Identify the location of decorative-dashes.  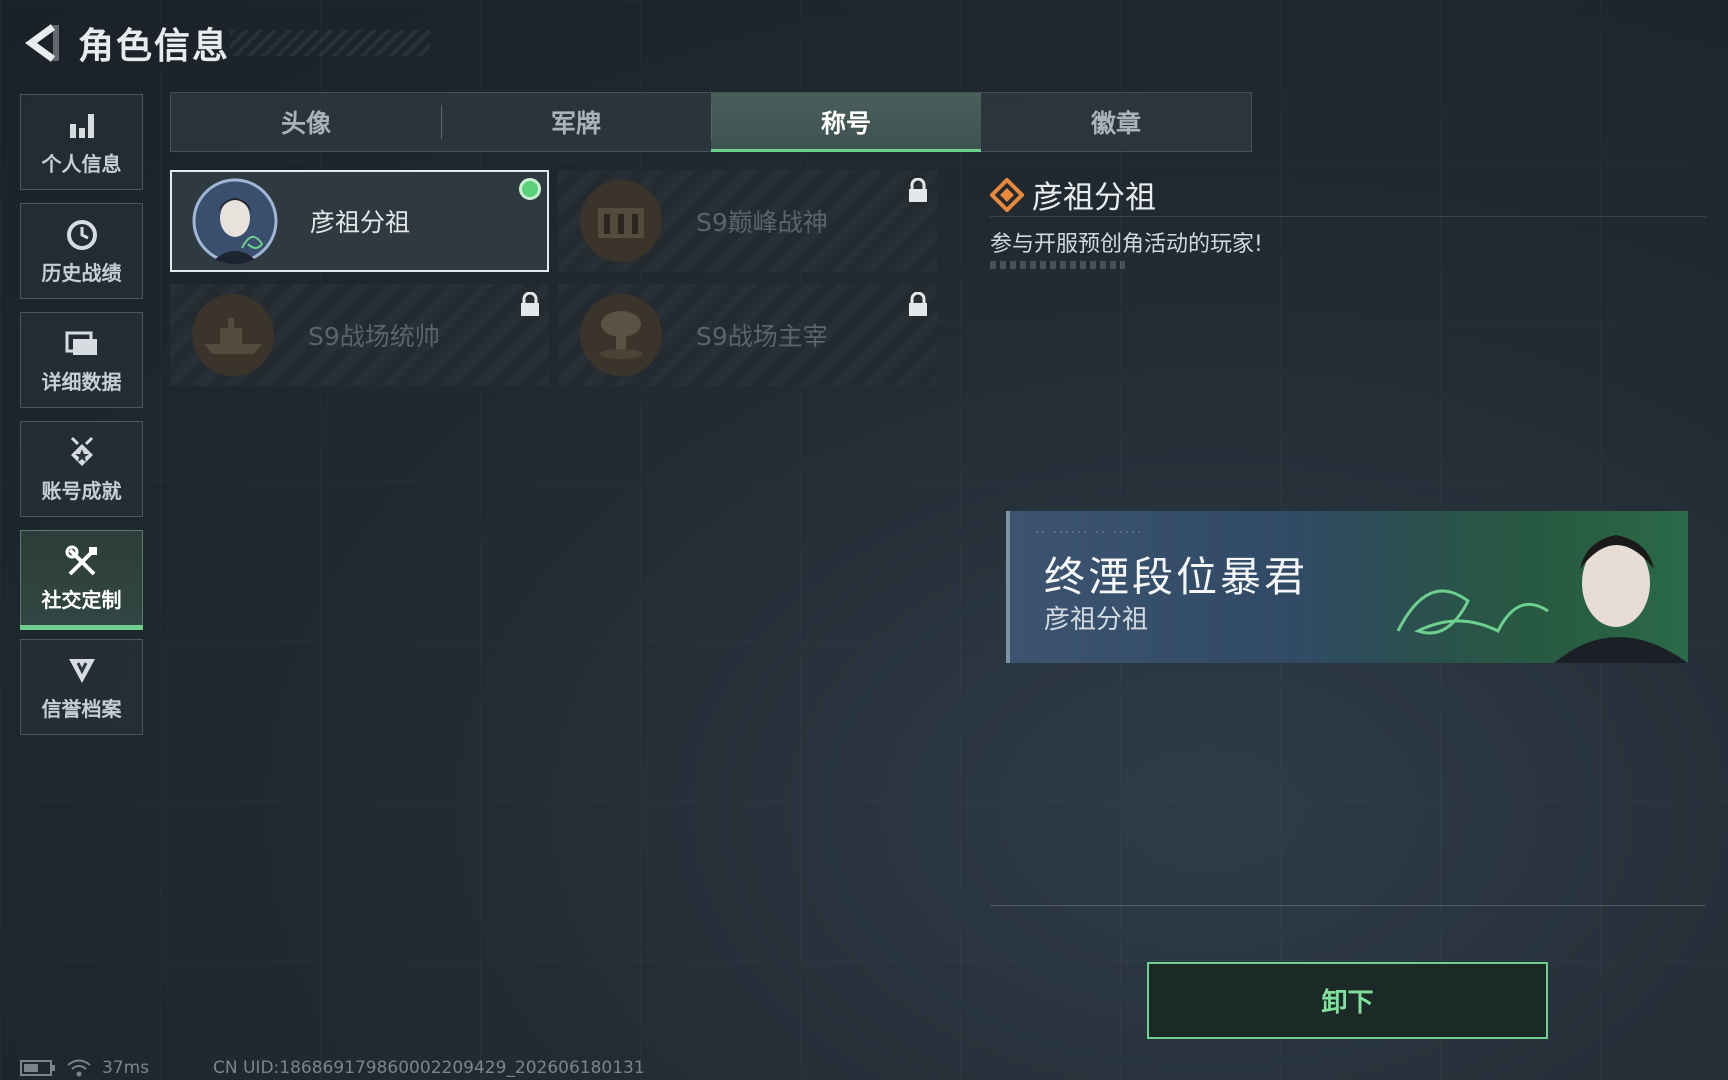
(1057, 265).